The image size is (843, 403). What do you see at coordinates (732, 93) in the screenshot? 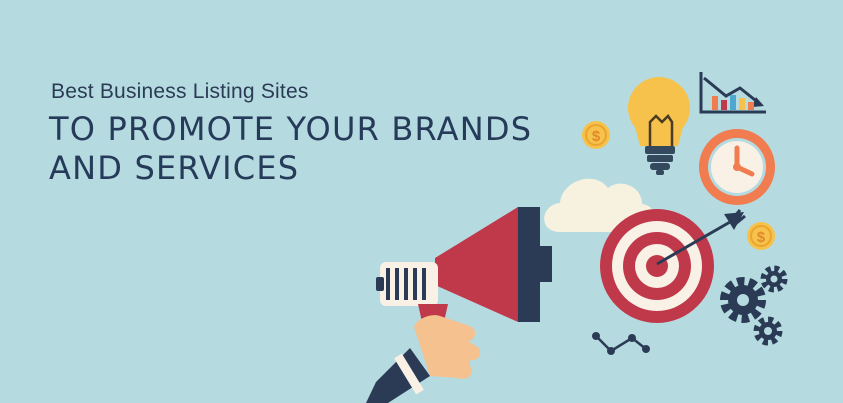
I see `chart-icon` at bounding box center [732, 93].